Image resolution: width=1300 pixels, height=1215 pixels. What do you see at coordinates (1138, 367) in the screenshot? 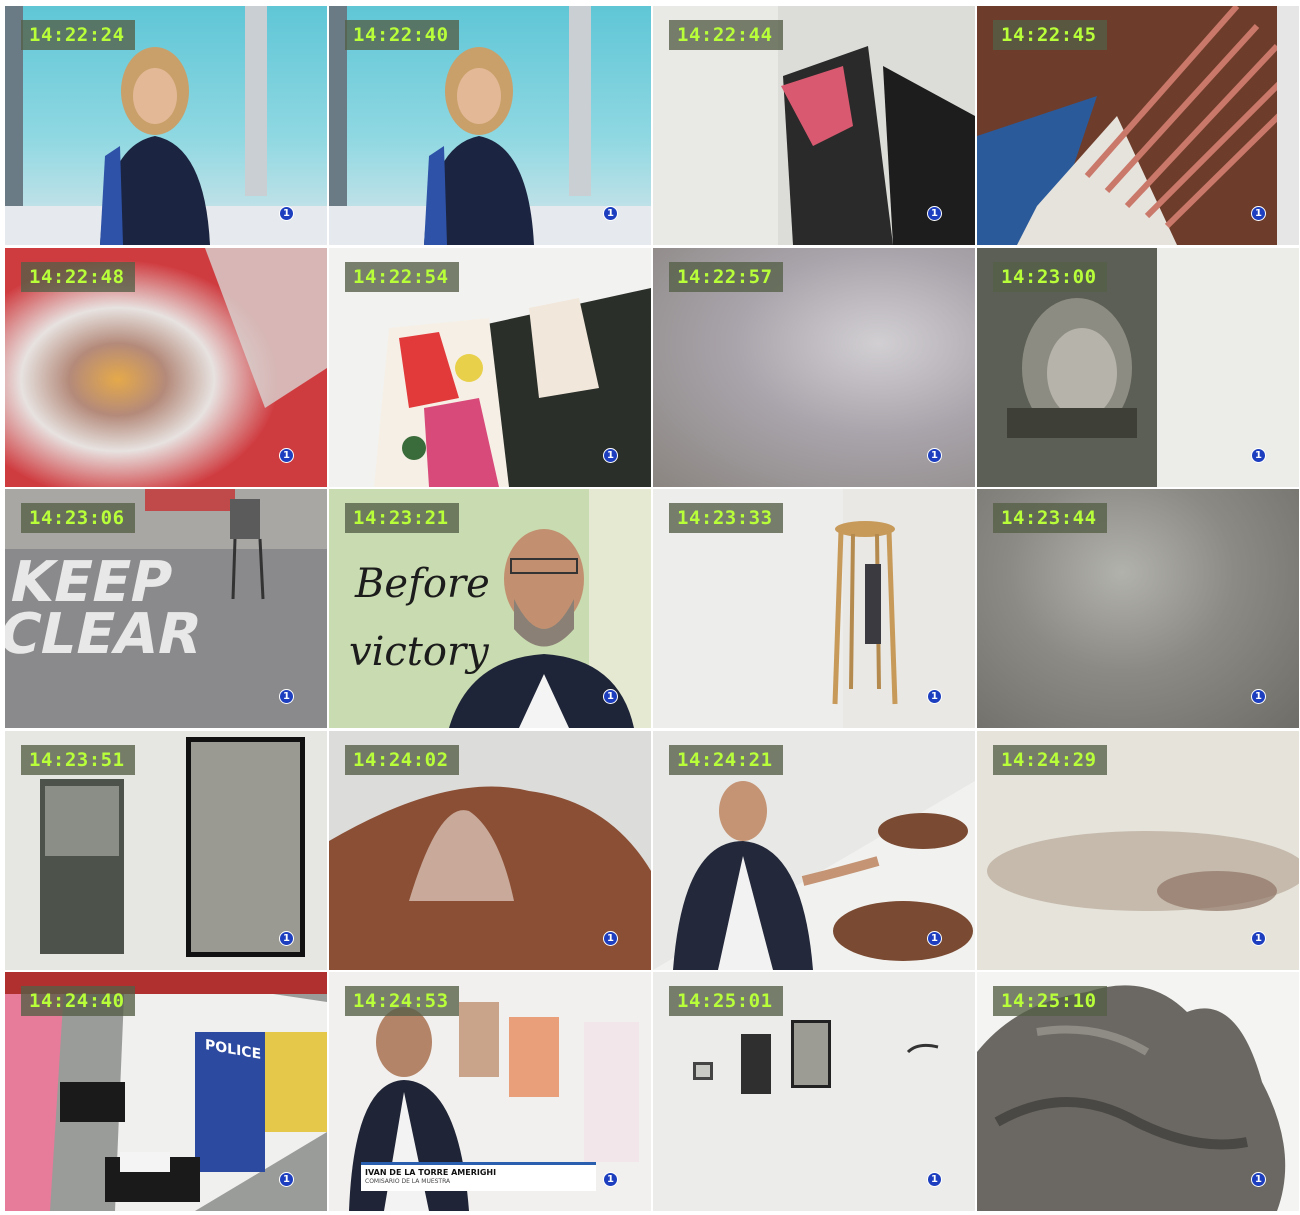
I see `frame-thumbnail: 14:23:00 1` at bounding box center [1138, 367].